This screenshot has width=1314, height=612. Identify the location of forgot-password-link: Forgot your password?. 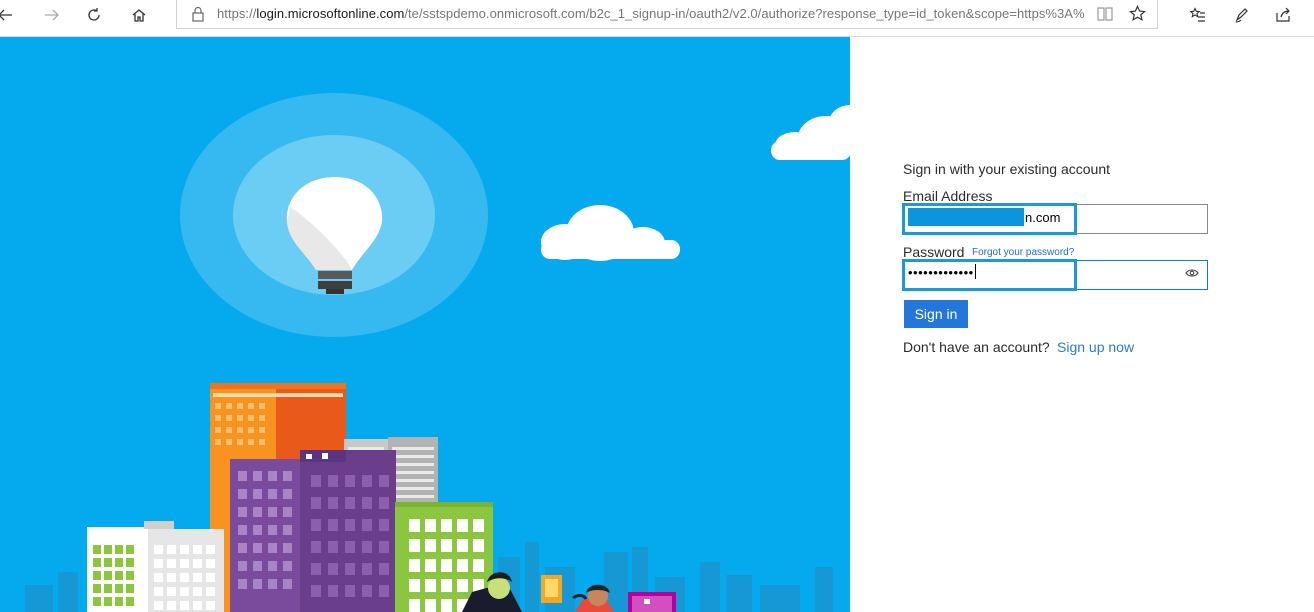
(1023, 252).